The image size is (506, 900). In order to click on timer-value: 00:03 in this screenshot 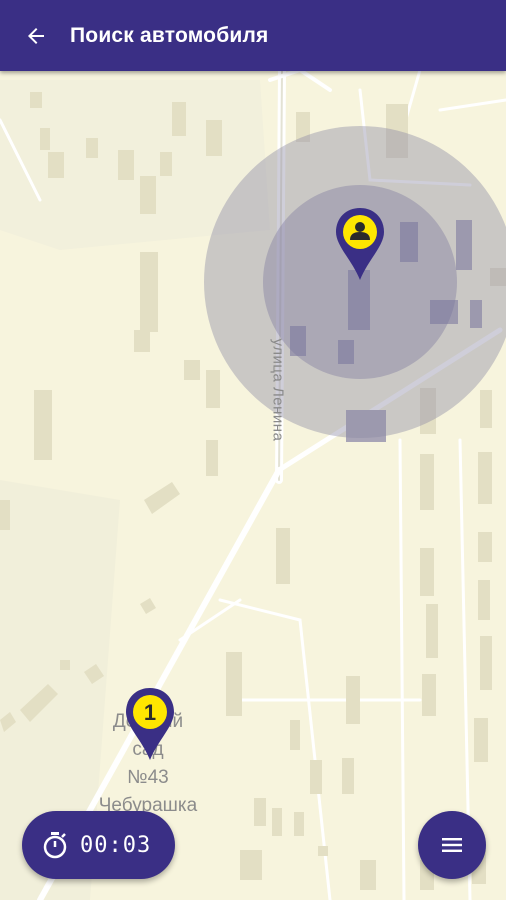, I will do `click(116, 845)`.